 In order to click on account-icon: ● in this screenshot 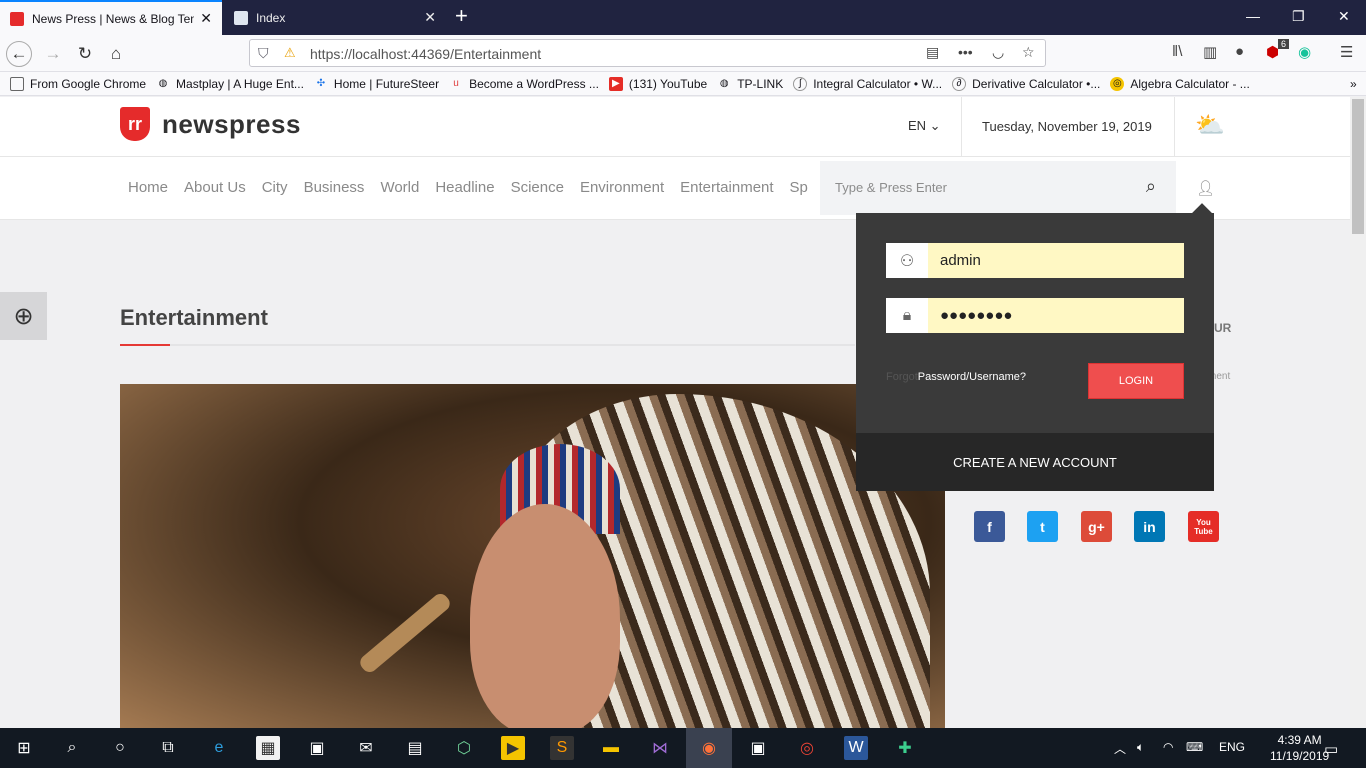, I will do `click(1239, 51)`.